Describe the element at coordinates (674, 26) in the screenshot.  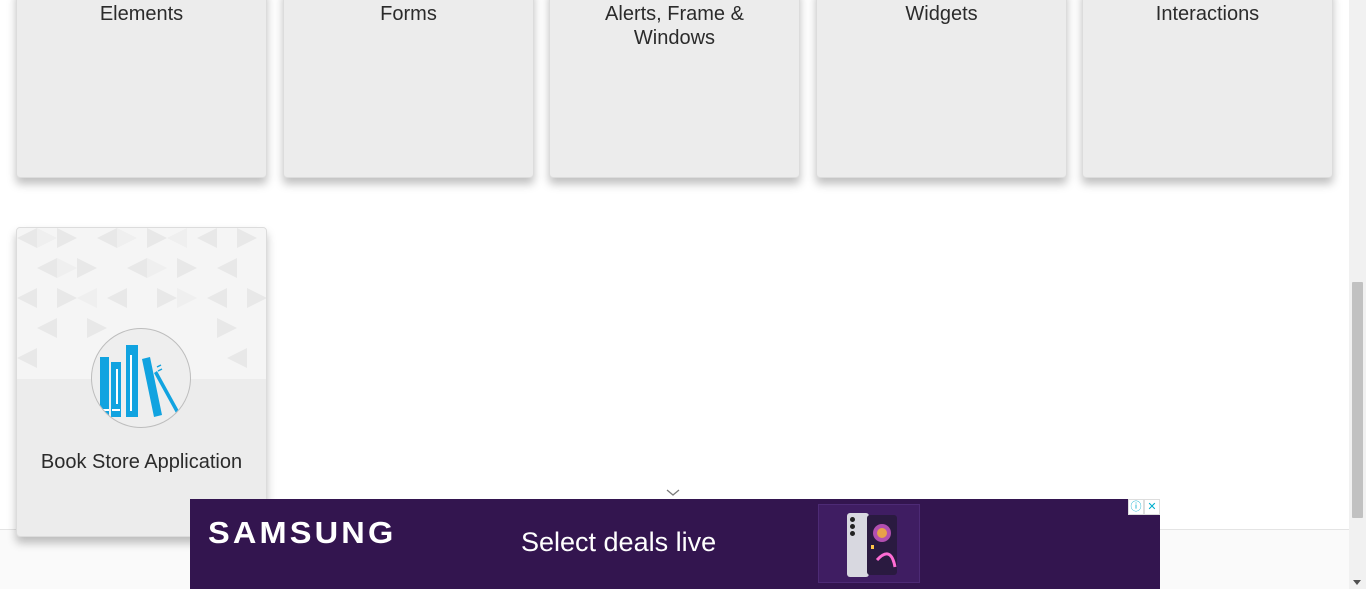
I see `card-title: Alerts, Frame & Windows` at that location.